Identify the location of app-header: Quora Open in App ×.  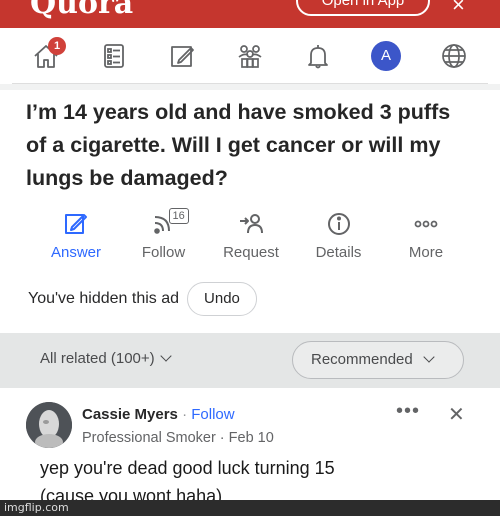
(250, 14).